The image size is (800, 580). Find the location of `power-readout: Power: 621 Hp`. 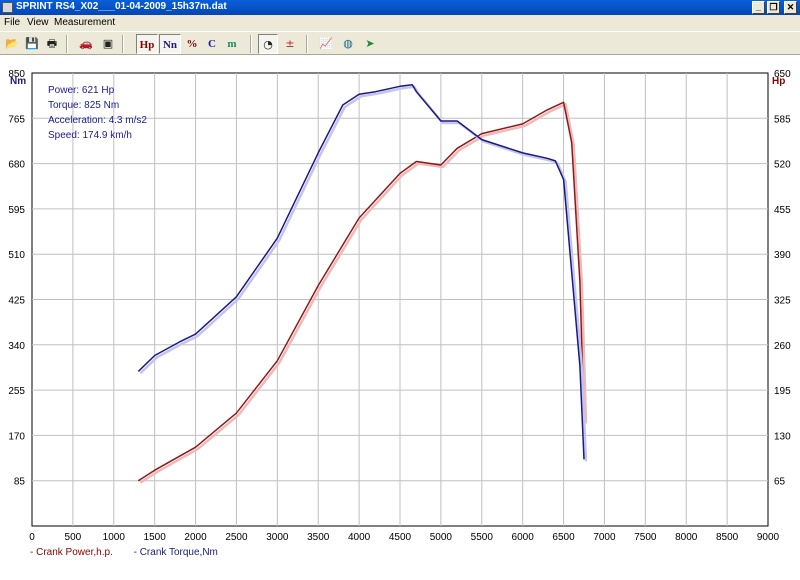

power-readout: Power: 621 Hp is located at coordinates (81, 90).